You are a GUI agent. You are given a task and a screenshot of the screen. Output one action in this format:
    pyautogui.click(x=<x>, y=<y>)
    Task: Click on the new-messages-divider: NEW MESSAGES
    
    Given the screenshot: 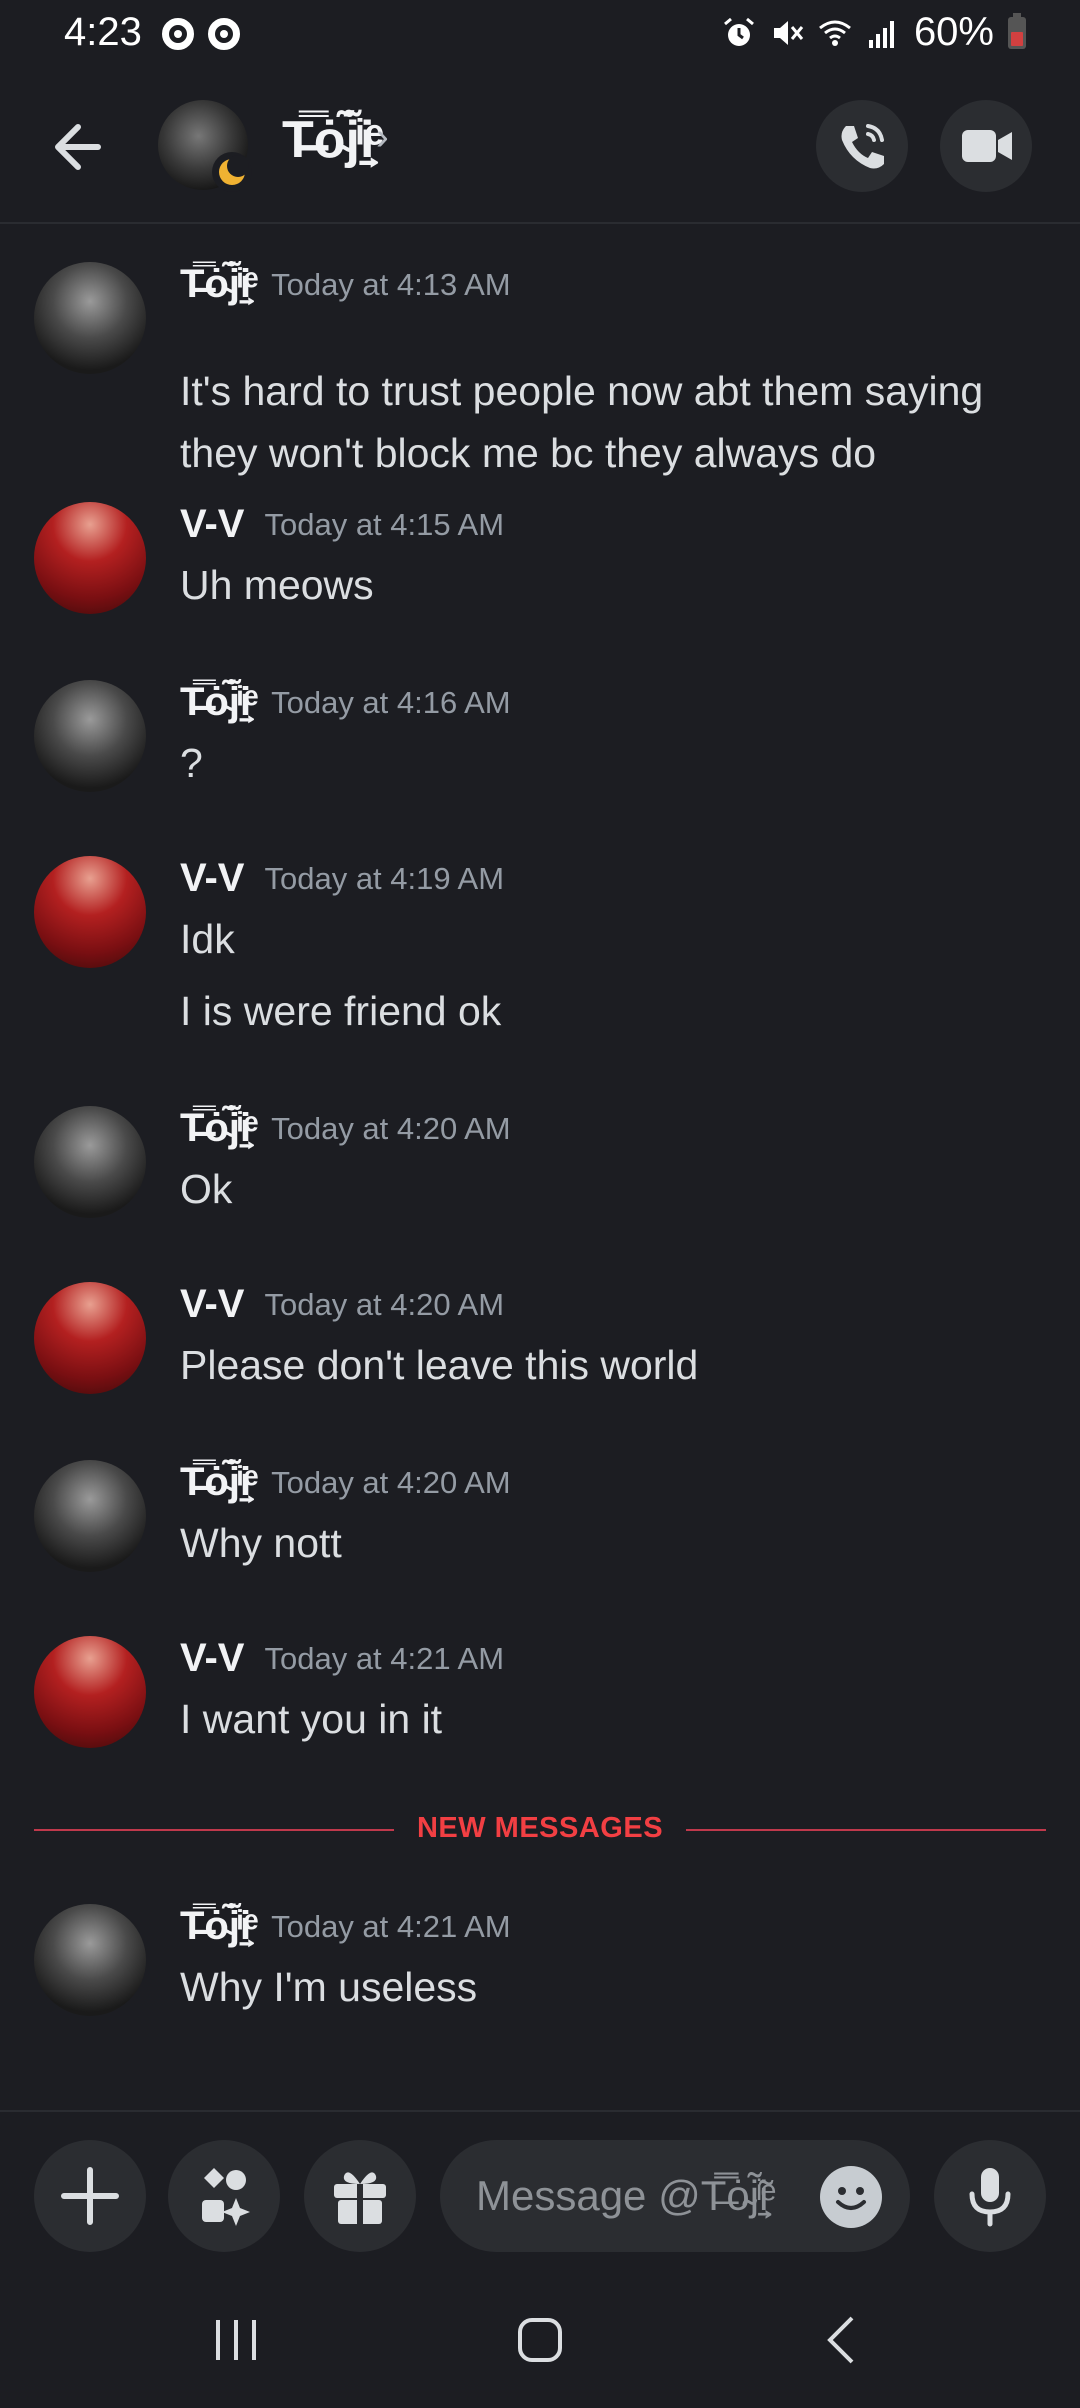 What is the action you would take?
    pyautogui.click(x=540, y=1830)
    